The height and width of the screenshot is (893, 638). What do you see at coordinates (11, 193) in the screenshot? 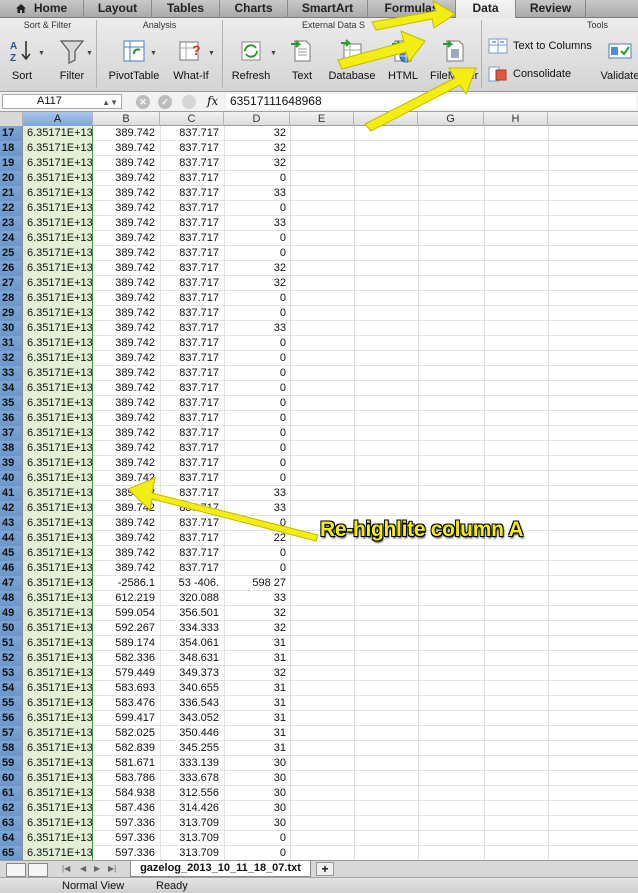
I see `row-header: 21` at bounding box center [11, 193].